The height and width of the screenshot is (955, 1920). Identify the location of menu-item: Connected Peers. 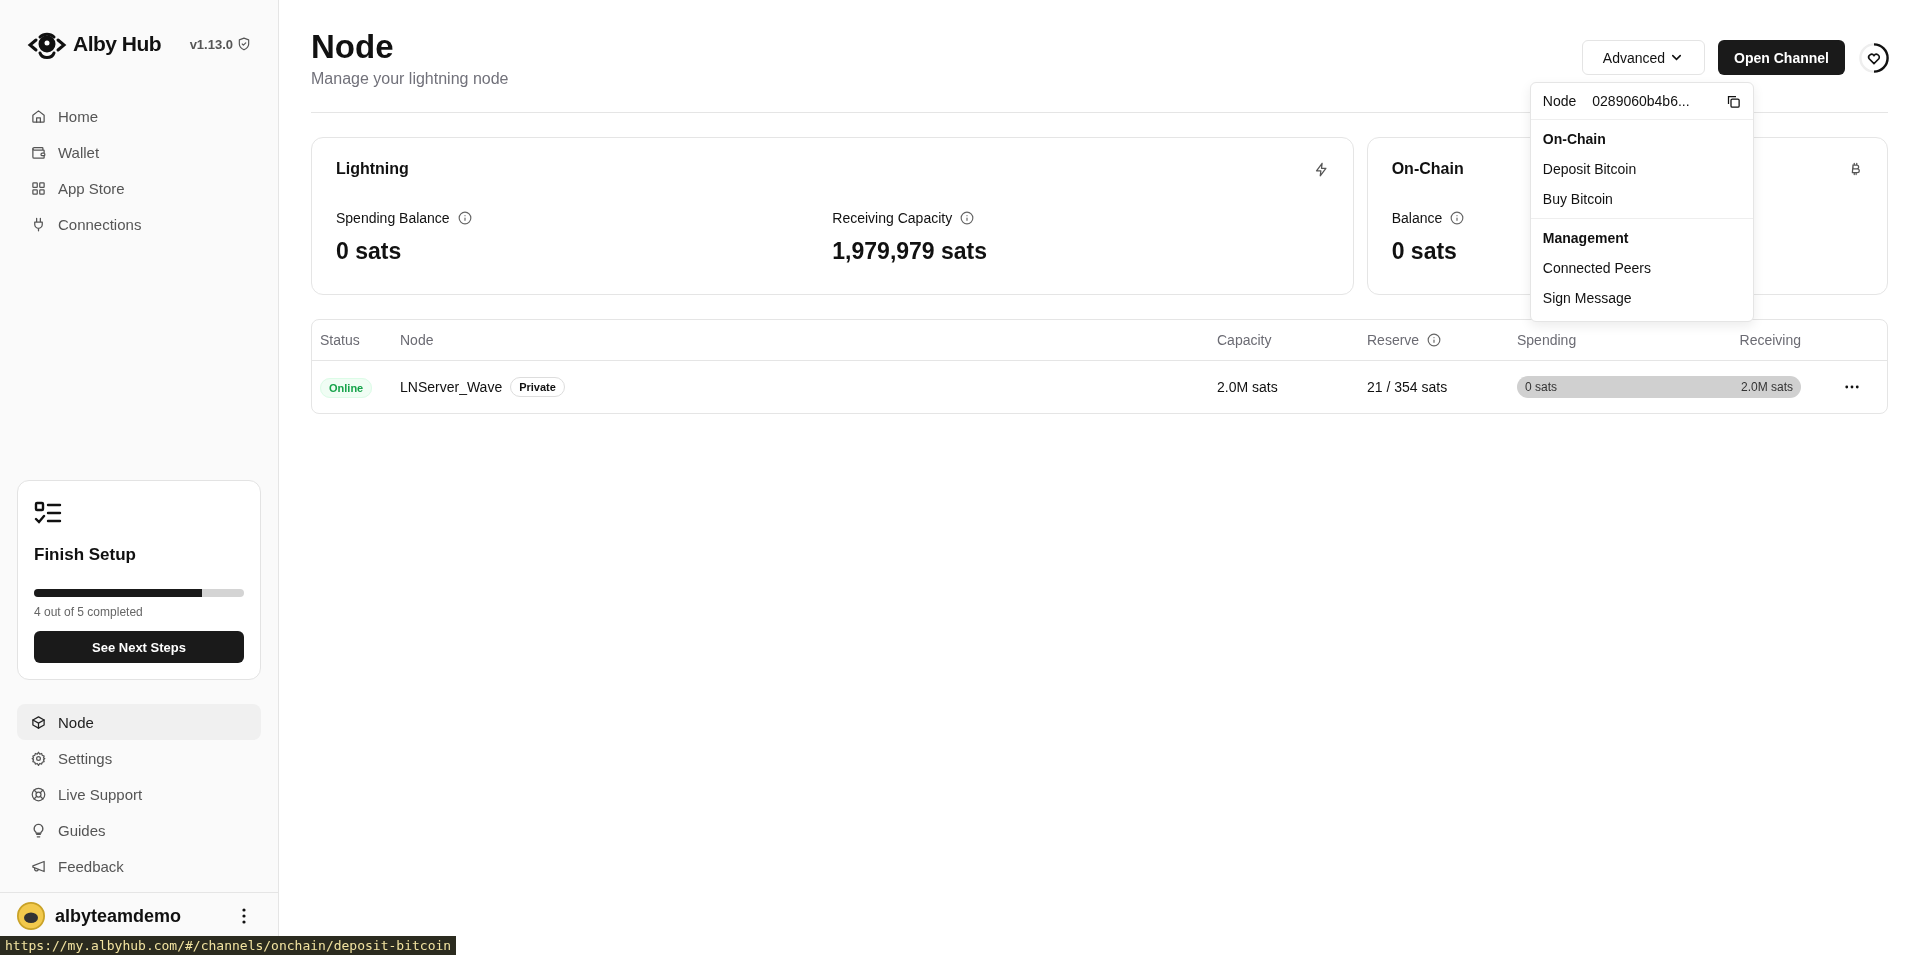
(1641, 268).